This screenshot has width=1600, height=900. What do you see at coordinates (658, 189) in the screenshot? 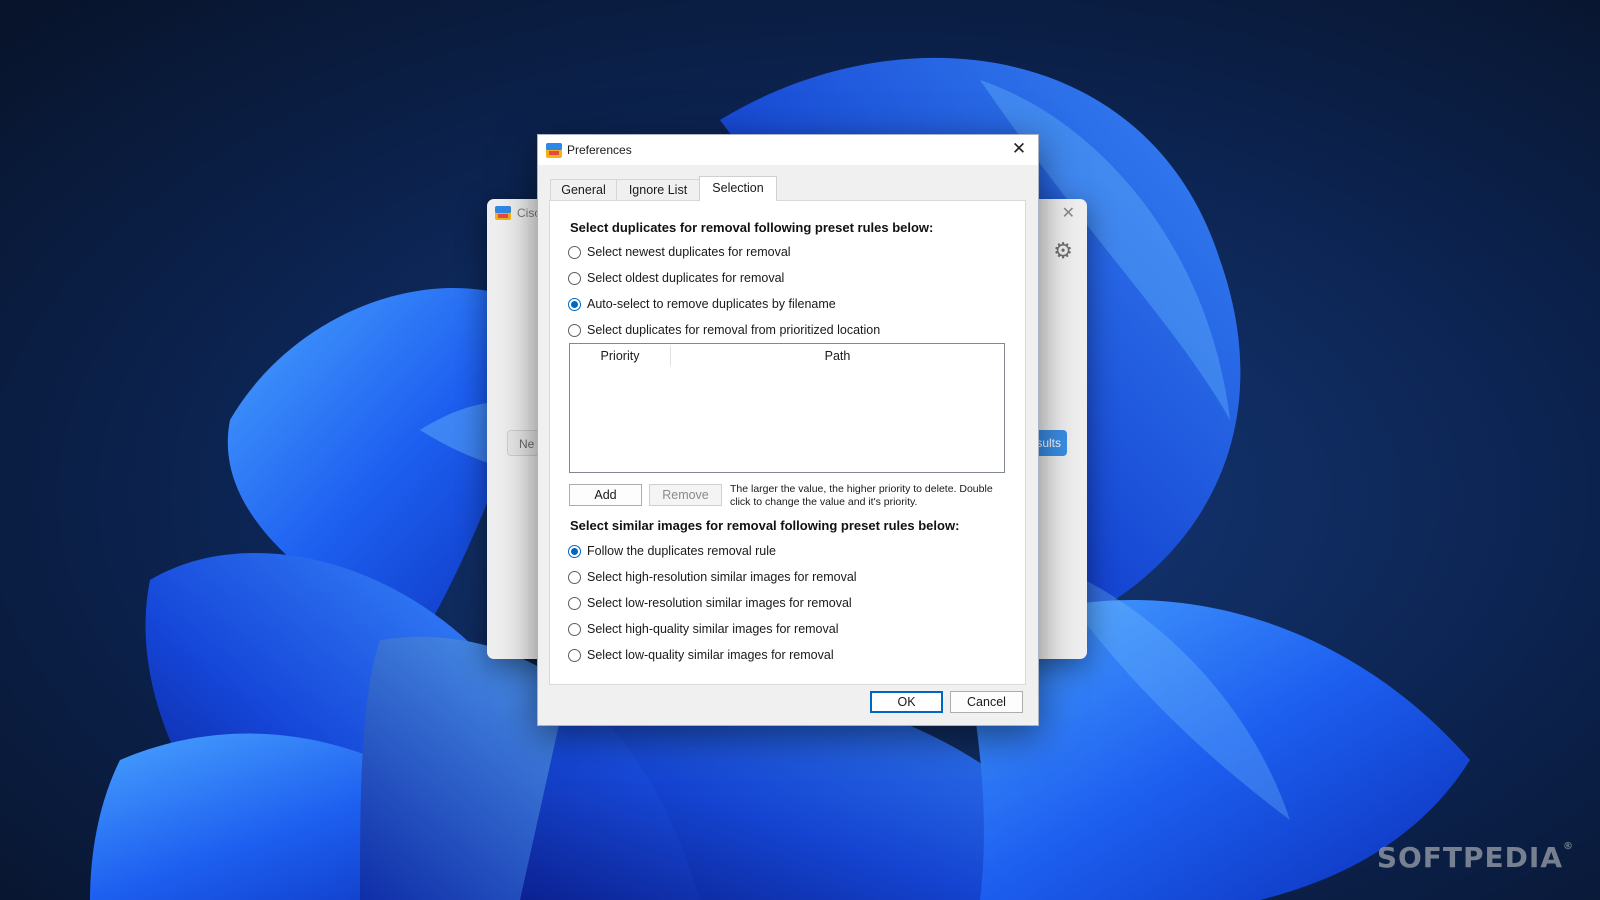
I see `tab-ignore-list: Ignore List` at bounding box center [658, 189].